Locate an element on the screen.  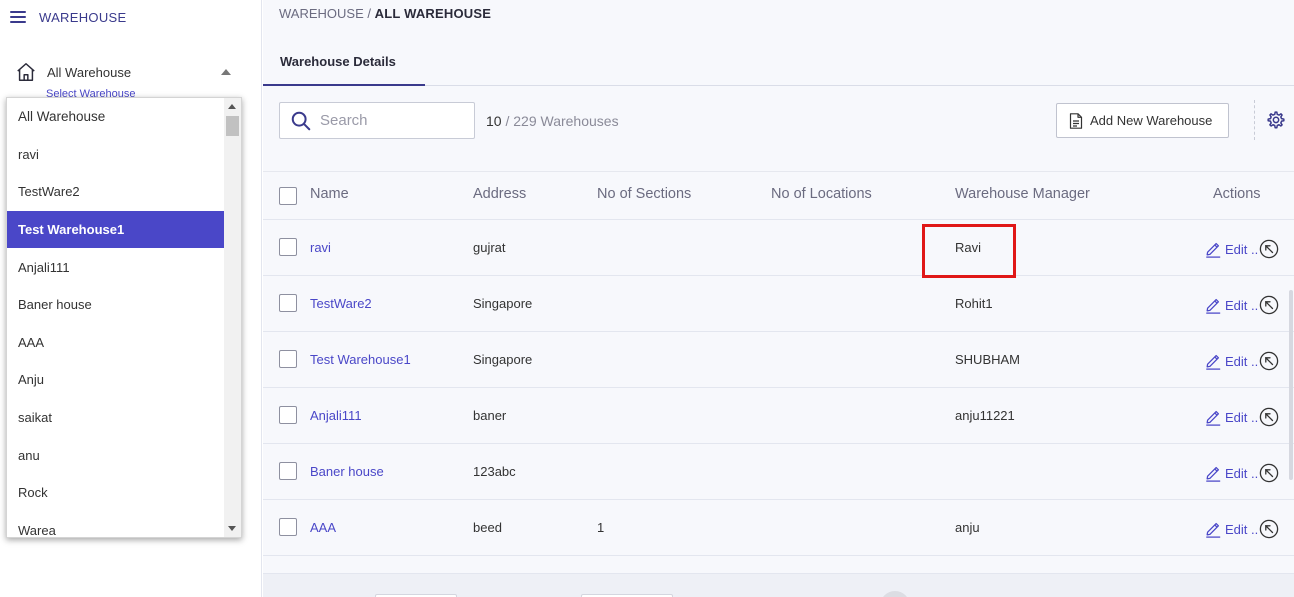
scroll-up-arrow-icon is located at coordinates (232, 106).